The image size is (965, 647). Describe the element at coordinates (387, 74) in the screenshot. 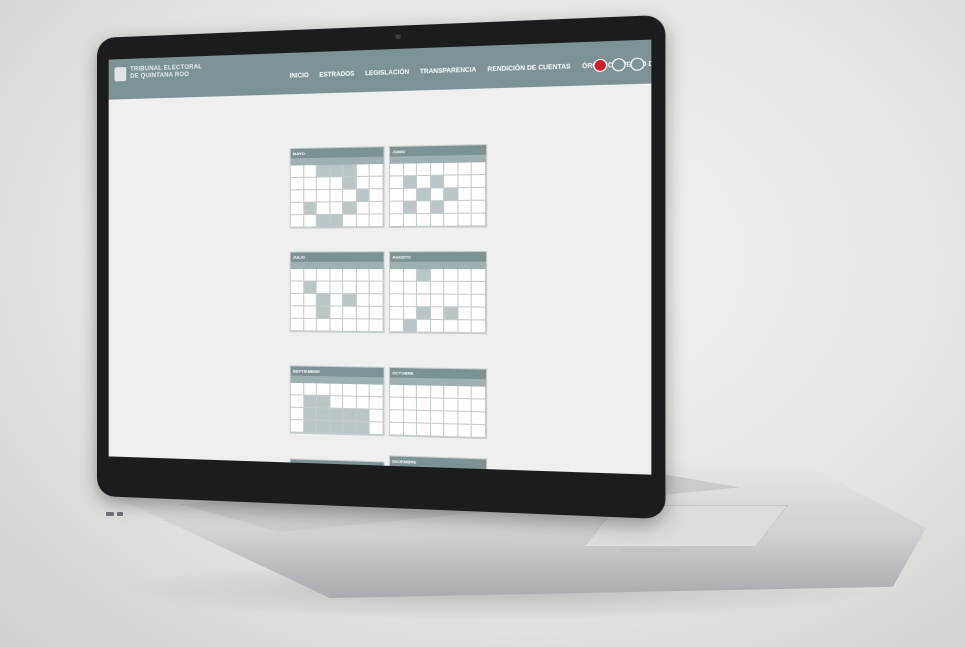

I see `menu-item-legislacion: LEGISLACIÓN` at that location.